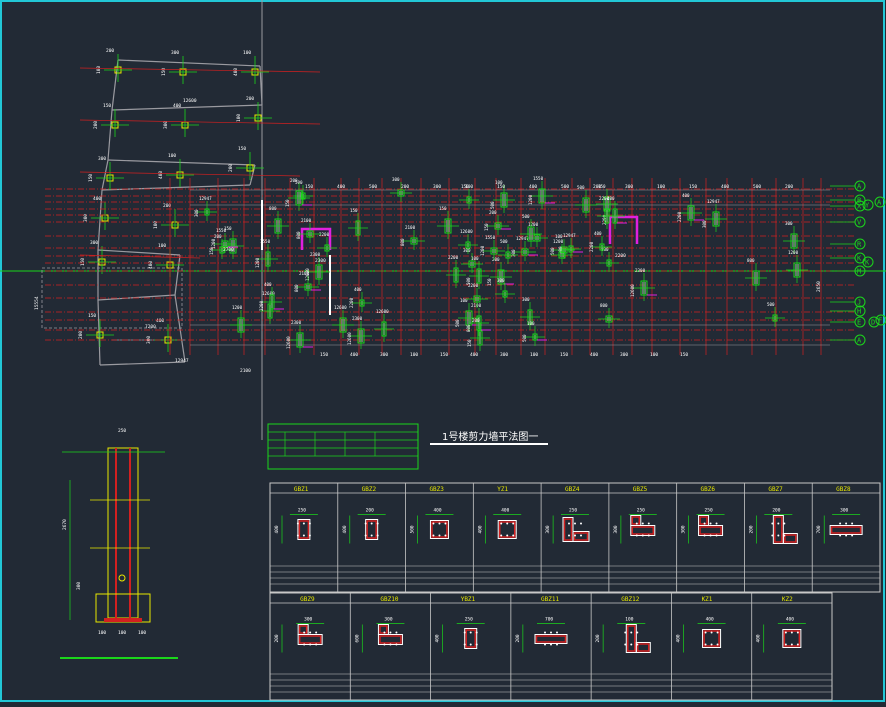 This screenshot has height=707, width=886. Describe the element at coordinates (629, 187) in the screenshot. I see `top-dim-text: 300` at that location.